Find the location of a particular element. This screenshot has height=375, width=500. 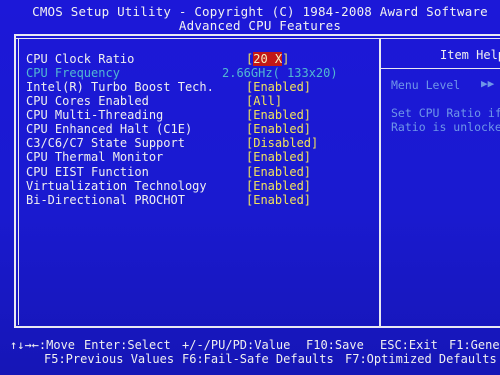

help-text-line: Set CPU Ratio if is located at coordinates (445, 113).